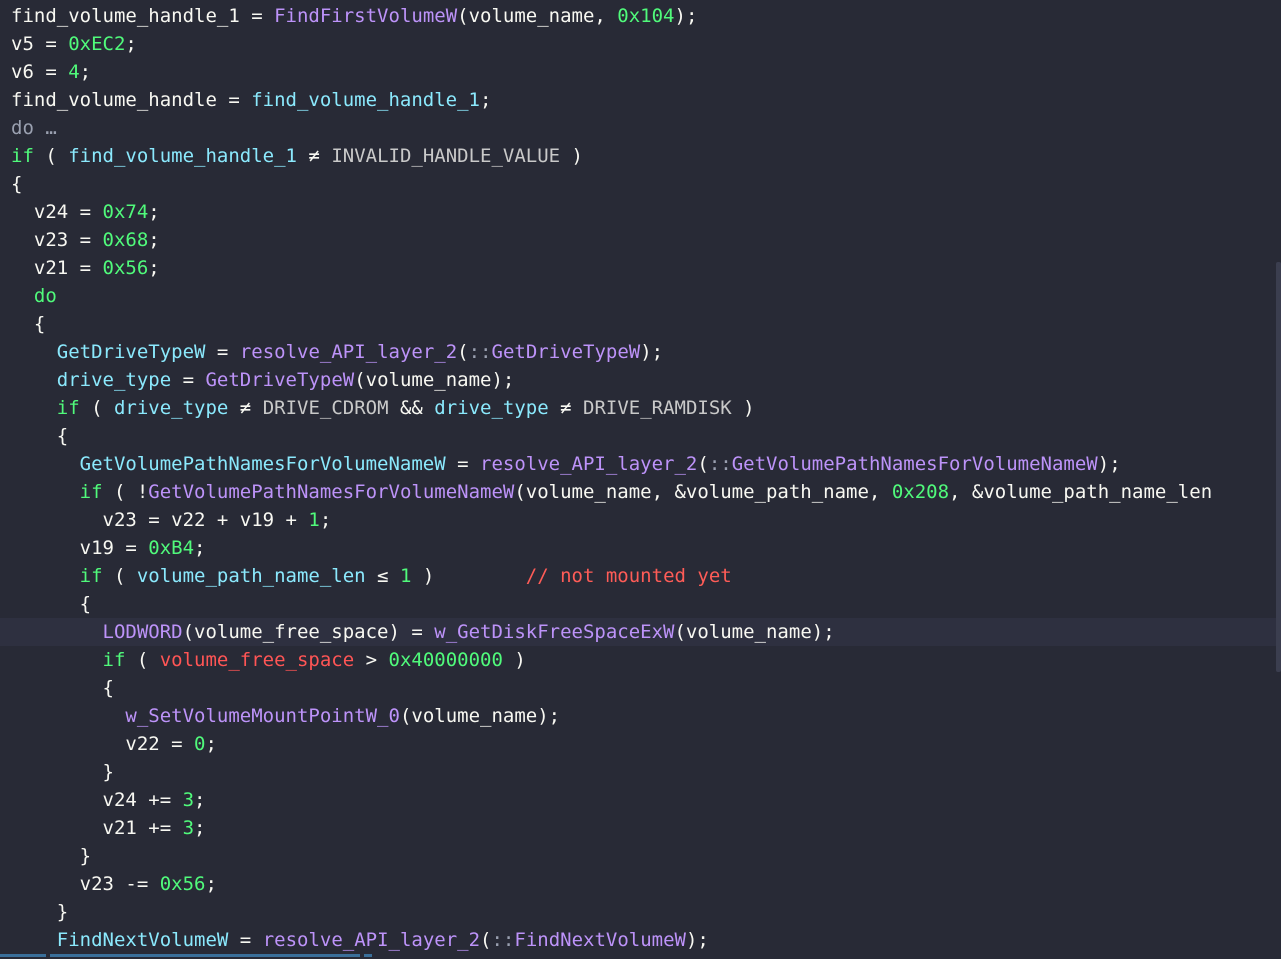  I want to click on code-token-plain: v23 =, so click(57, 240).